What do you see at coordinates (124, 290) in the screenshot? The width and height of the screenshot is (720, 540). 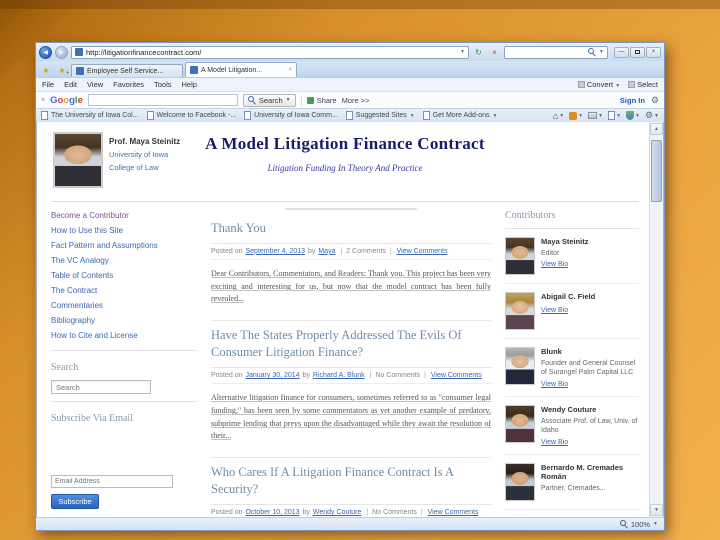 I see `sidebar-item-the-contract: The Contract` at bounding box center [124, 290].